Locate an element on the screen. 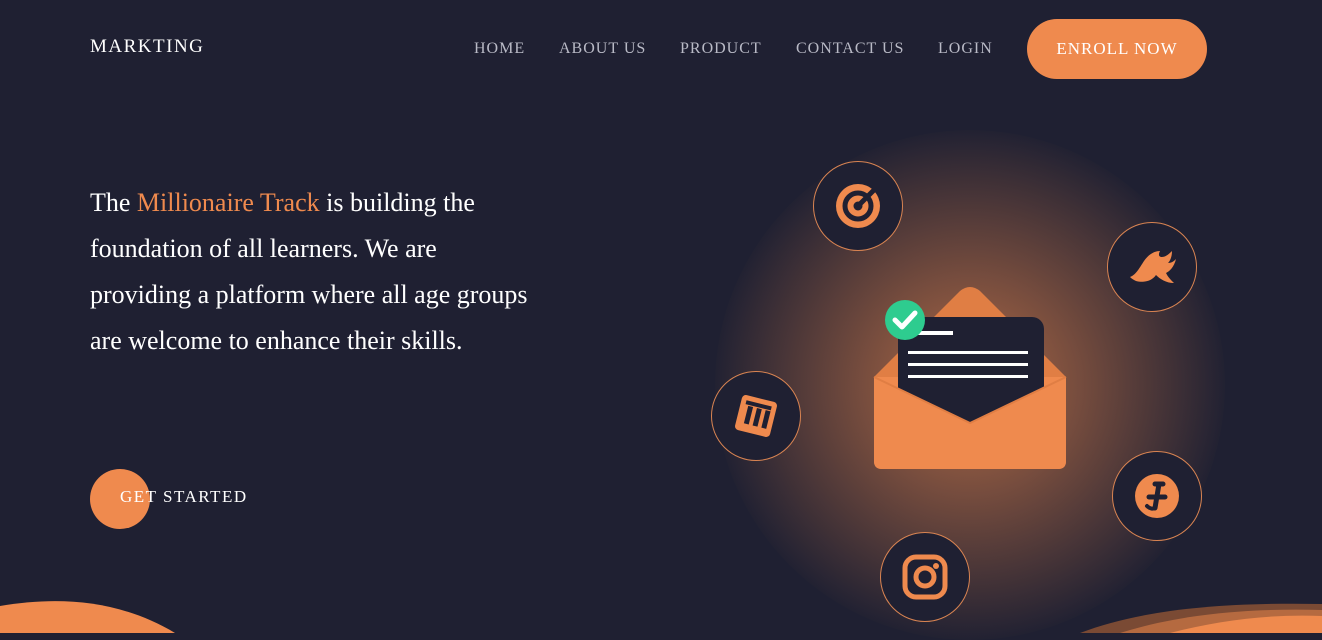 The width and height of the screenshot is (1322, 640). hero-highlight: Millionaire Track is located at coordinates (228, 202).